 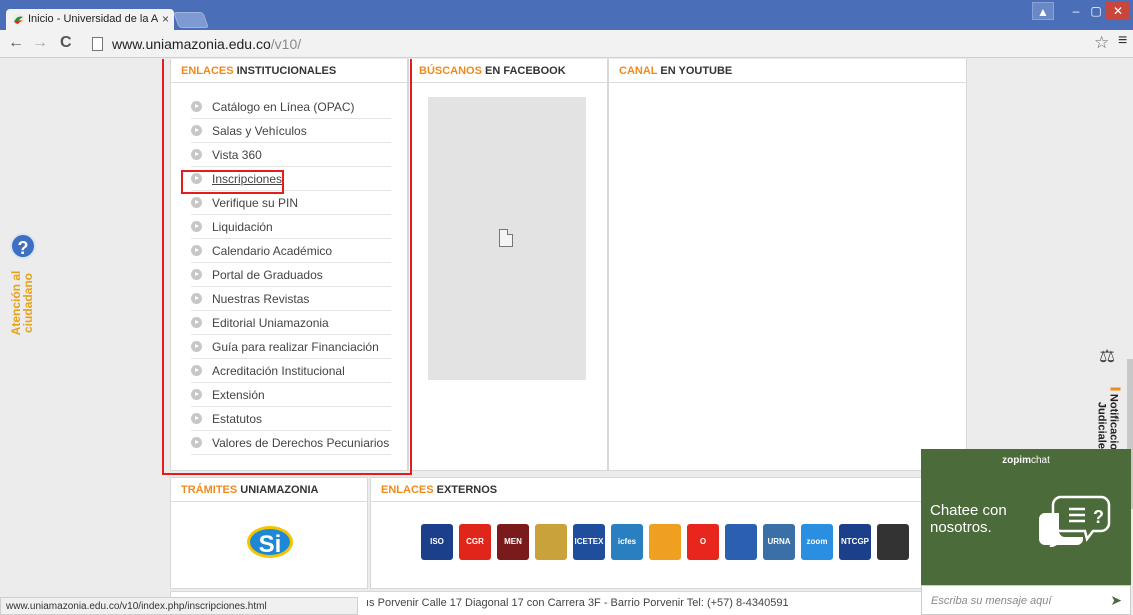 I want to click on highlight-institutional-links, so click(x=287, y=267).